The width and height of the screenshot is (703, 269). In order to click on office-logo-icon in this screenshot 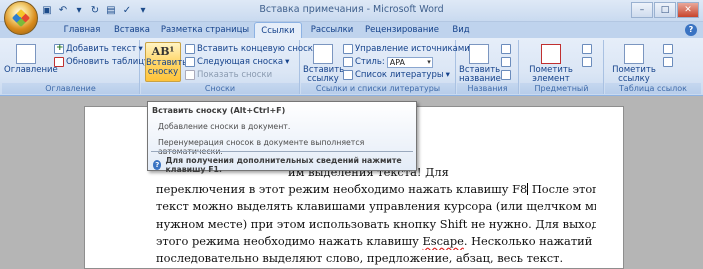, I will do `click(21, 18)`.